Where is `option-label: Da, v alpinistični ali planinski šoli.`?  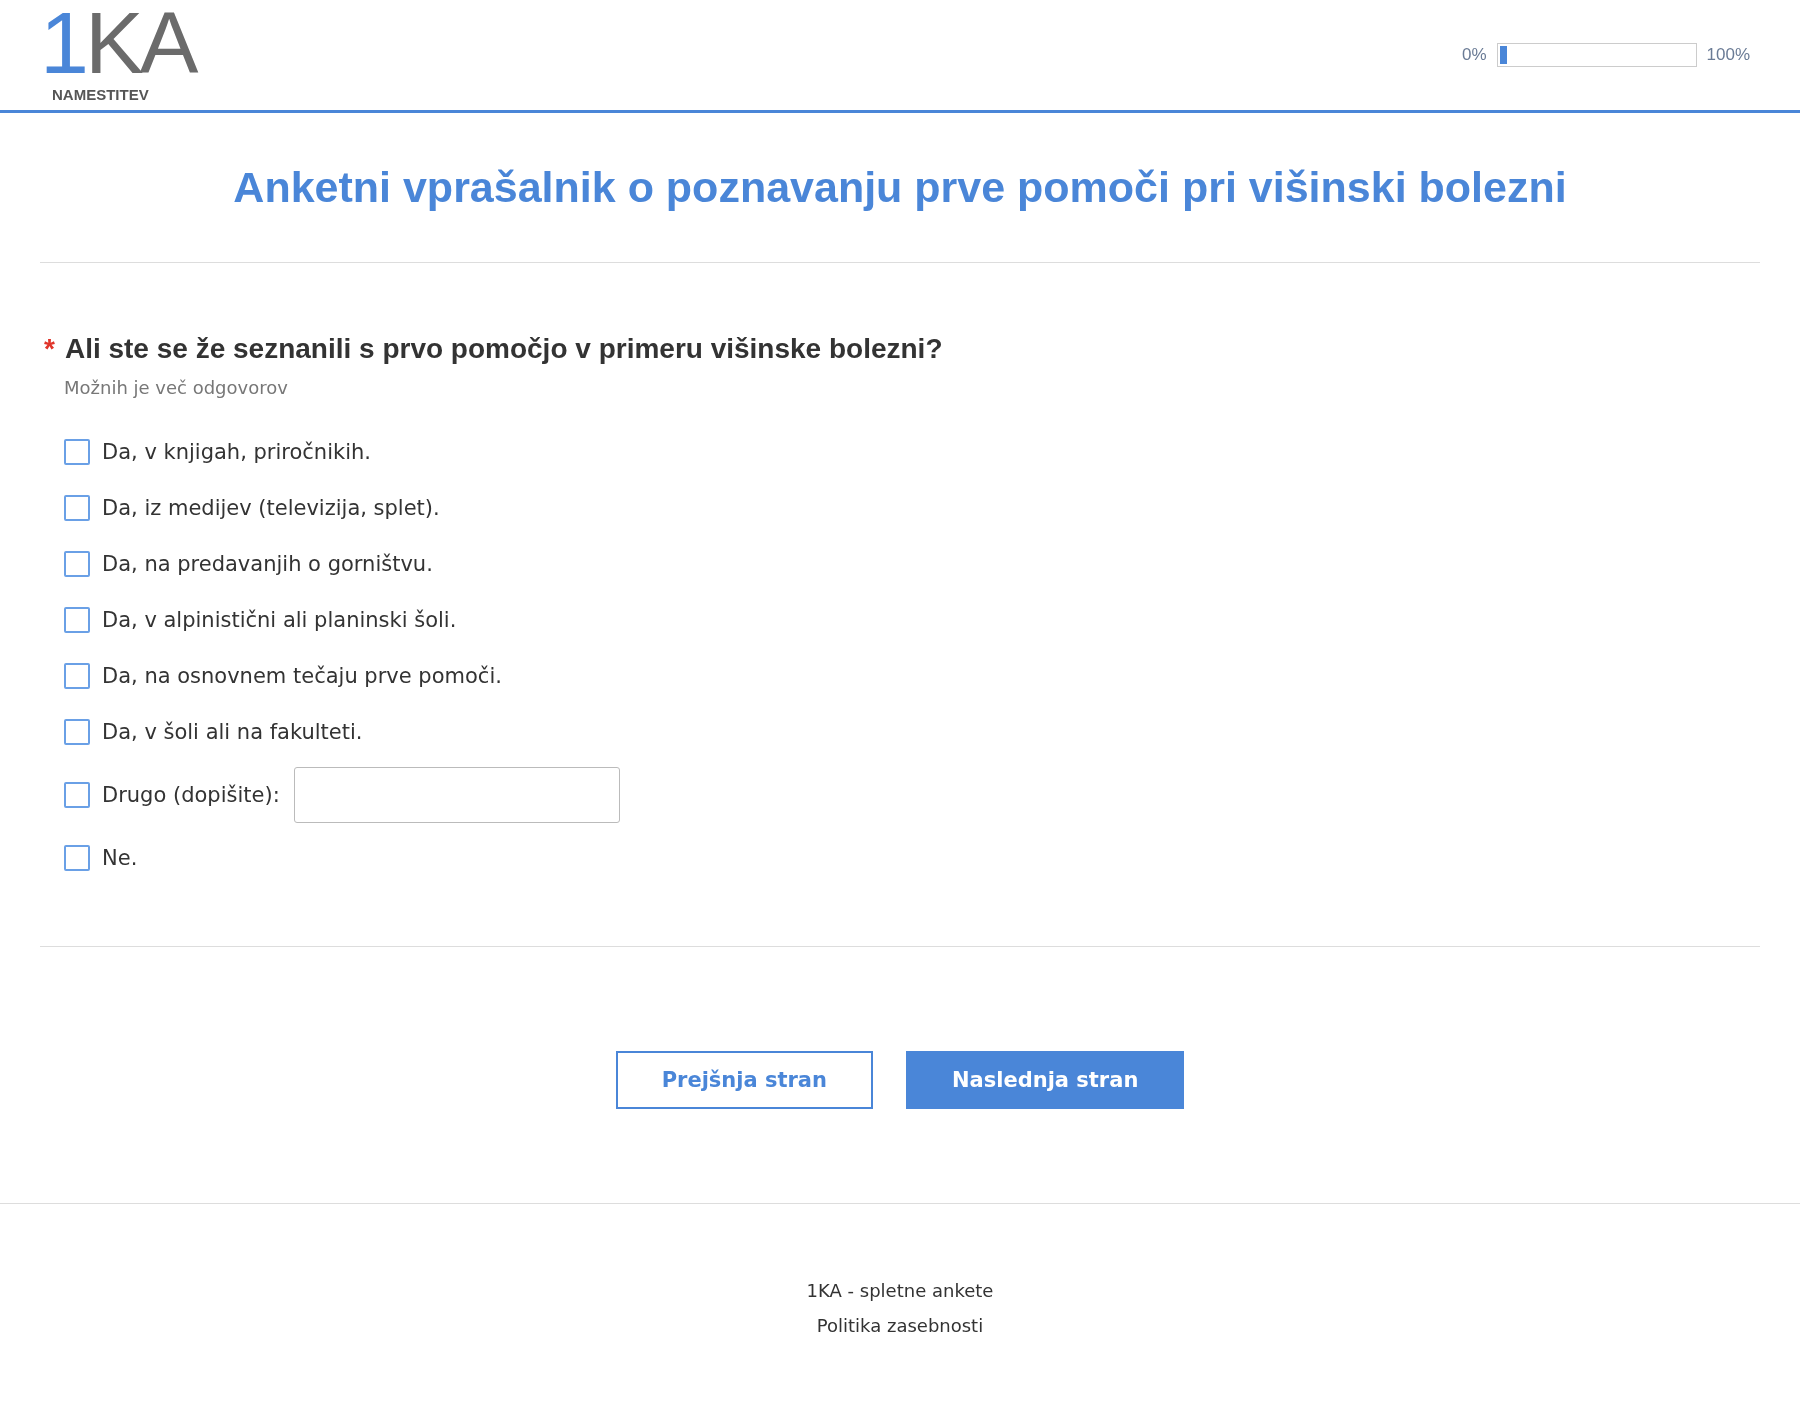 option-label: Da, v alpinistični ali planinski šoli. is located at coordinates (279, 620).